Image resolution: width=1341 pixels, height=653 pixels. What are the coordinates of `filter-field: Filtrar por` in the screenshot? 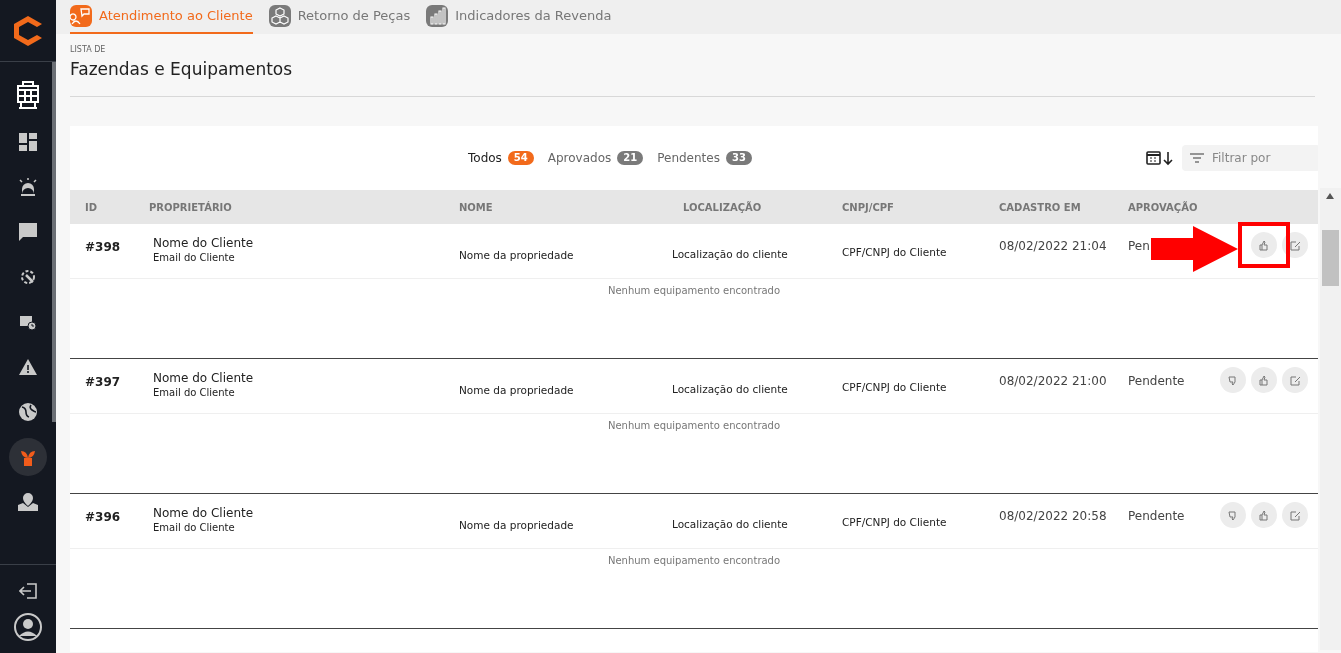 It's located at (1250, 158).